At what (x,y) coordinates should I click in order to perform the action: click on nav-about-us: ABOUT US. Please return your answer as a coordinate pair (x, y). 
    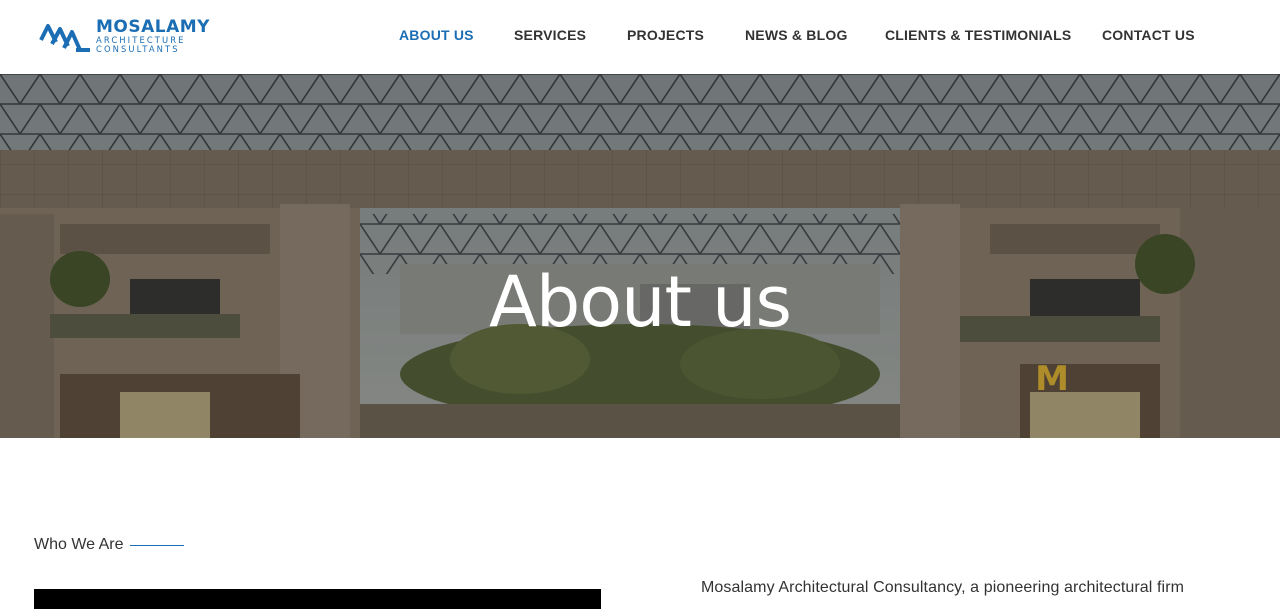
    Looking at the image, I should click on (436, 35).